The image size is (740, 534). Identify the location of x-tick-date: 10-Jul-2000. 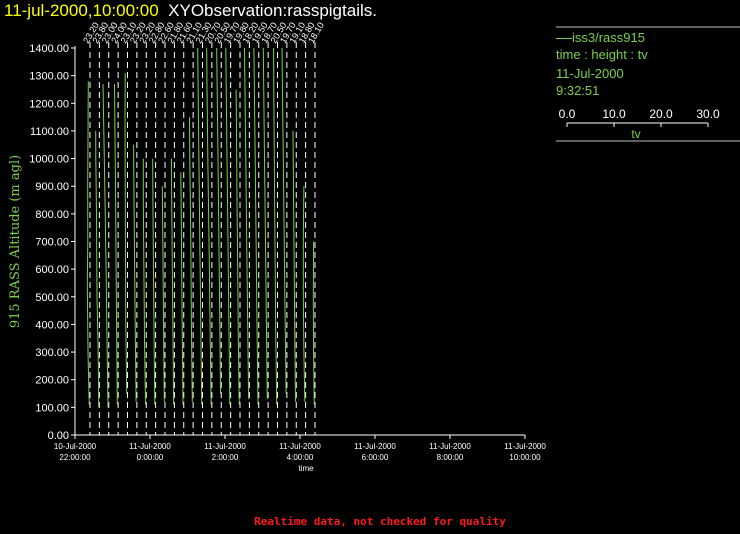
(75, 446).